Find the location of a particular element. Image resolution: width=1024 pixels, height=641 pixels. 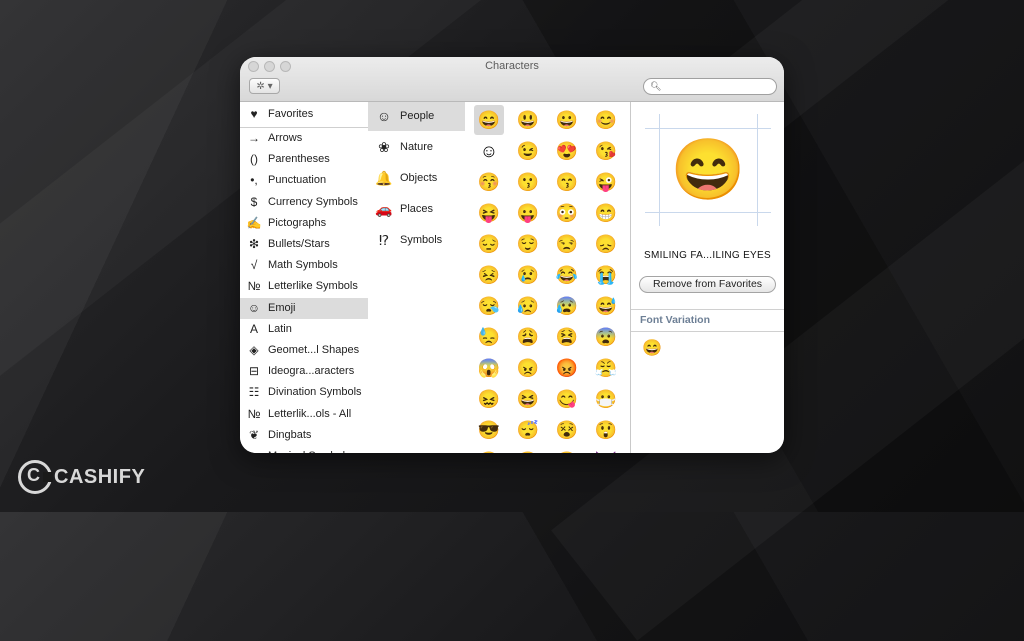

category-label: Letterlike Symbols is located at coordinates (313, 286).